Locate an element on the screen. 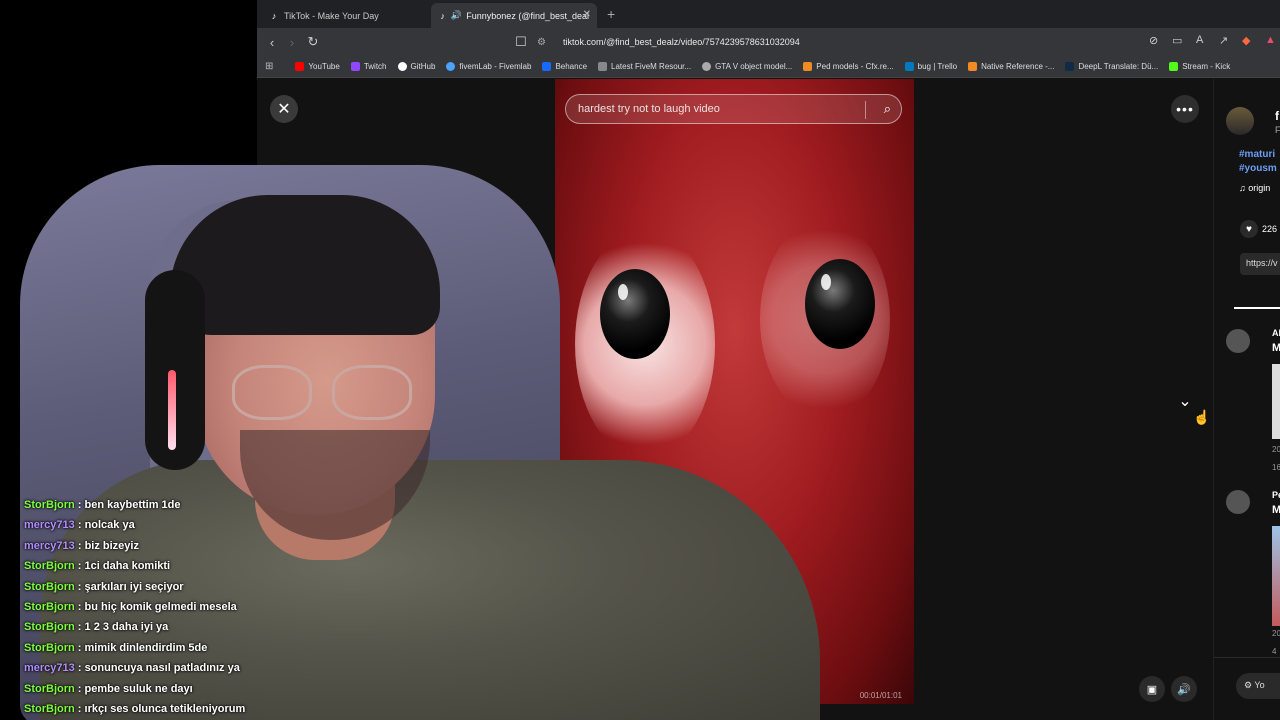 This screenshot has height=720, width=1280. comment-likes: 4 is located at coordinates (1274, 651).